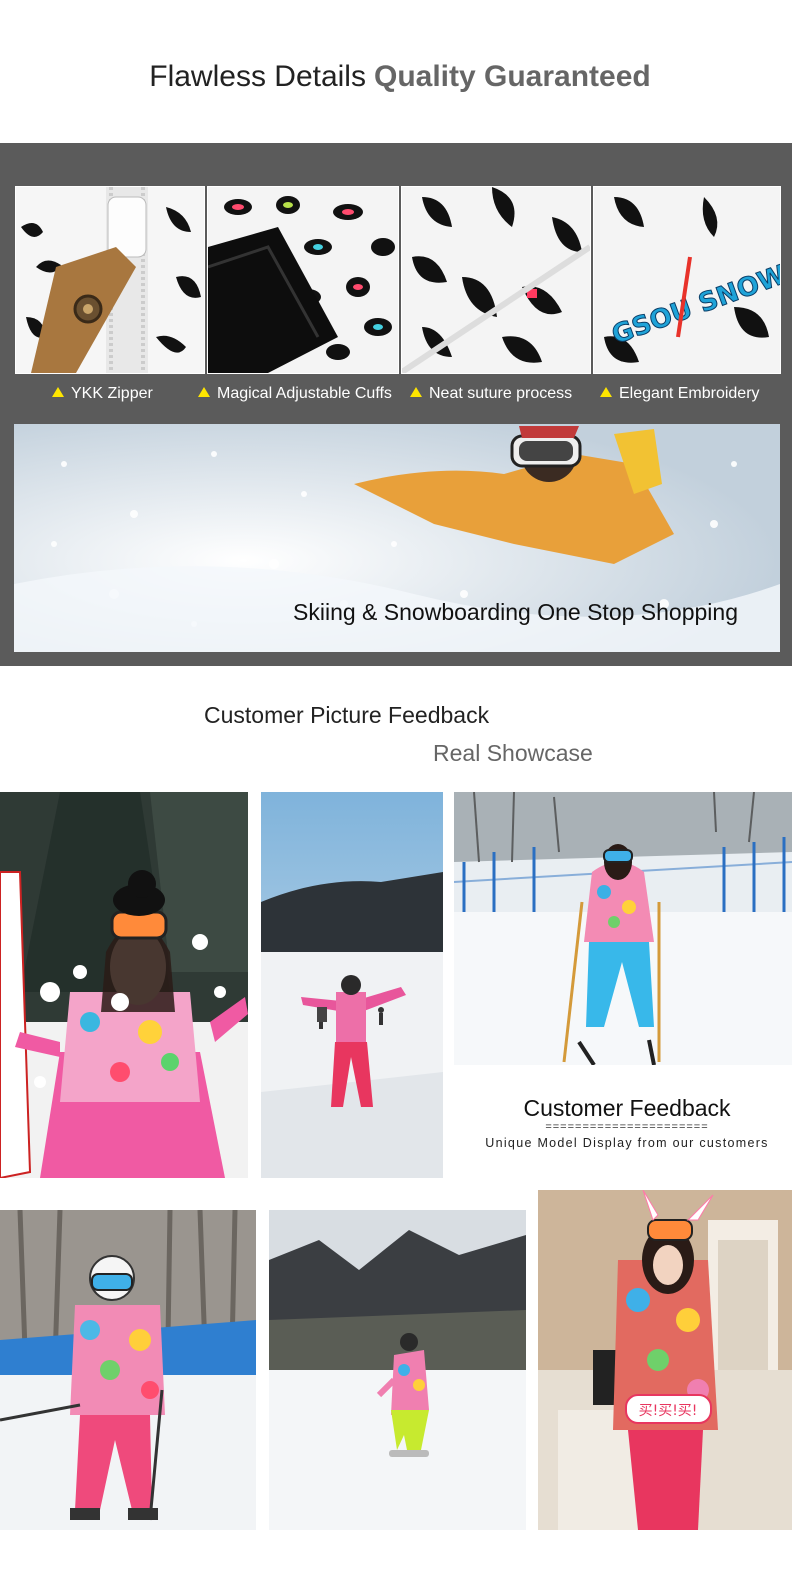  I want to click on feature-caption-suture: Neat suture process, so click(491, 394).